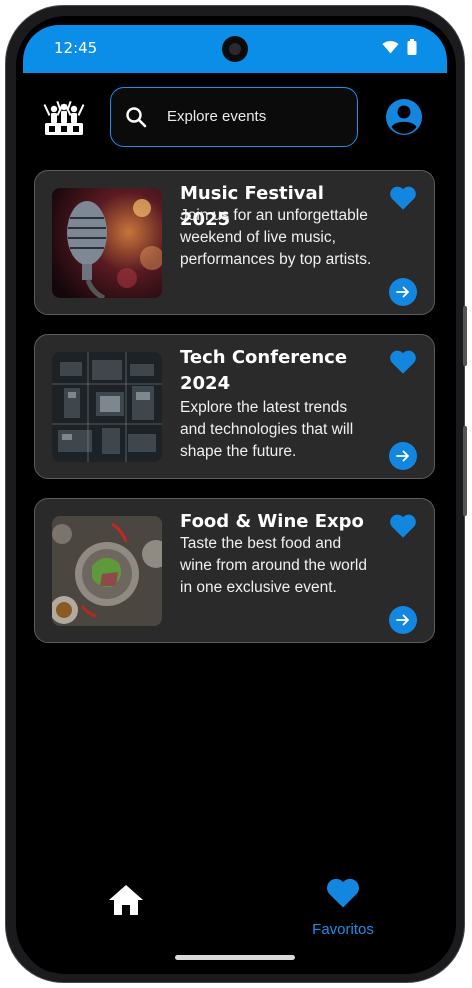  I want to click on home-icon, so click(126, 900).